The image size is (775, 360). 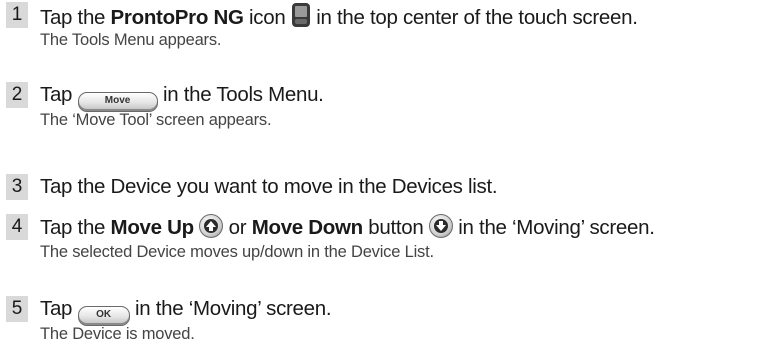 I want to click on move-down-arrow-icon, so click(x=440, y=226).